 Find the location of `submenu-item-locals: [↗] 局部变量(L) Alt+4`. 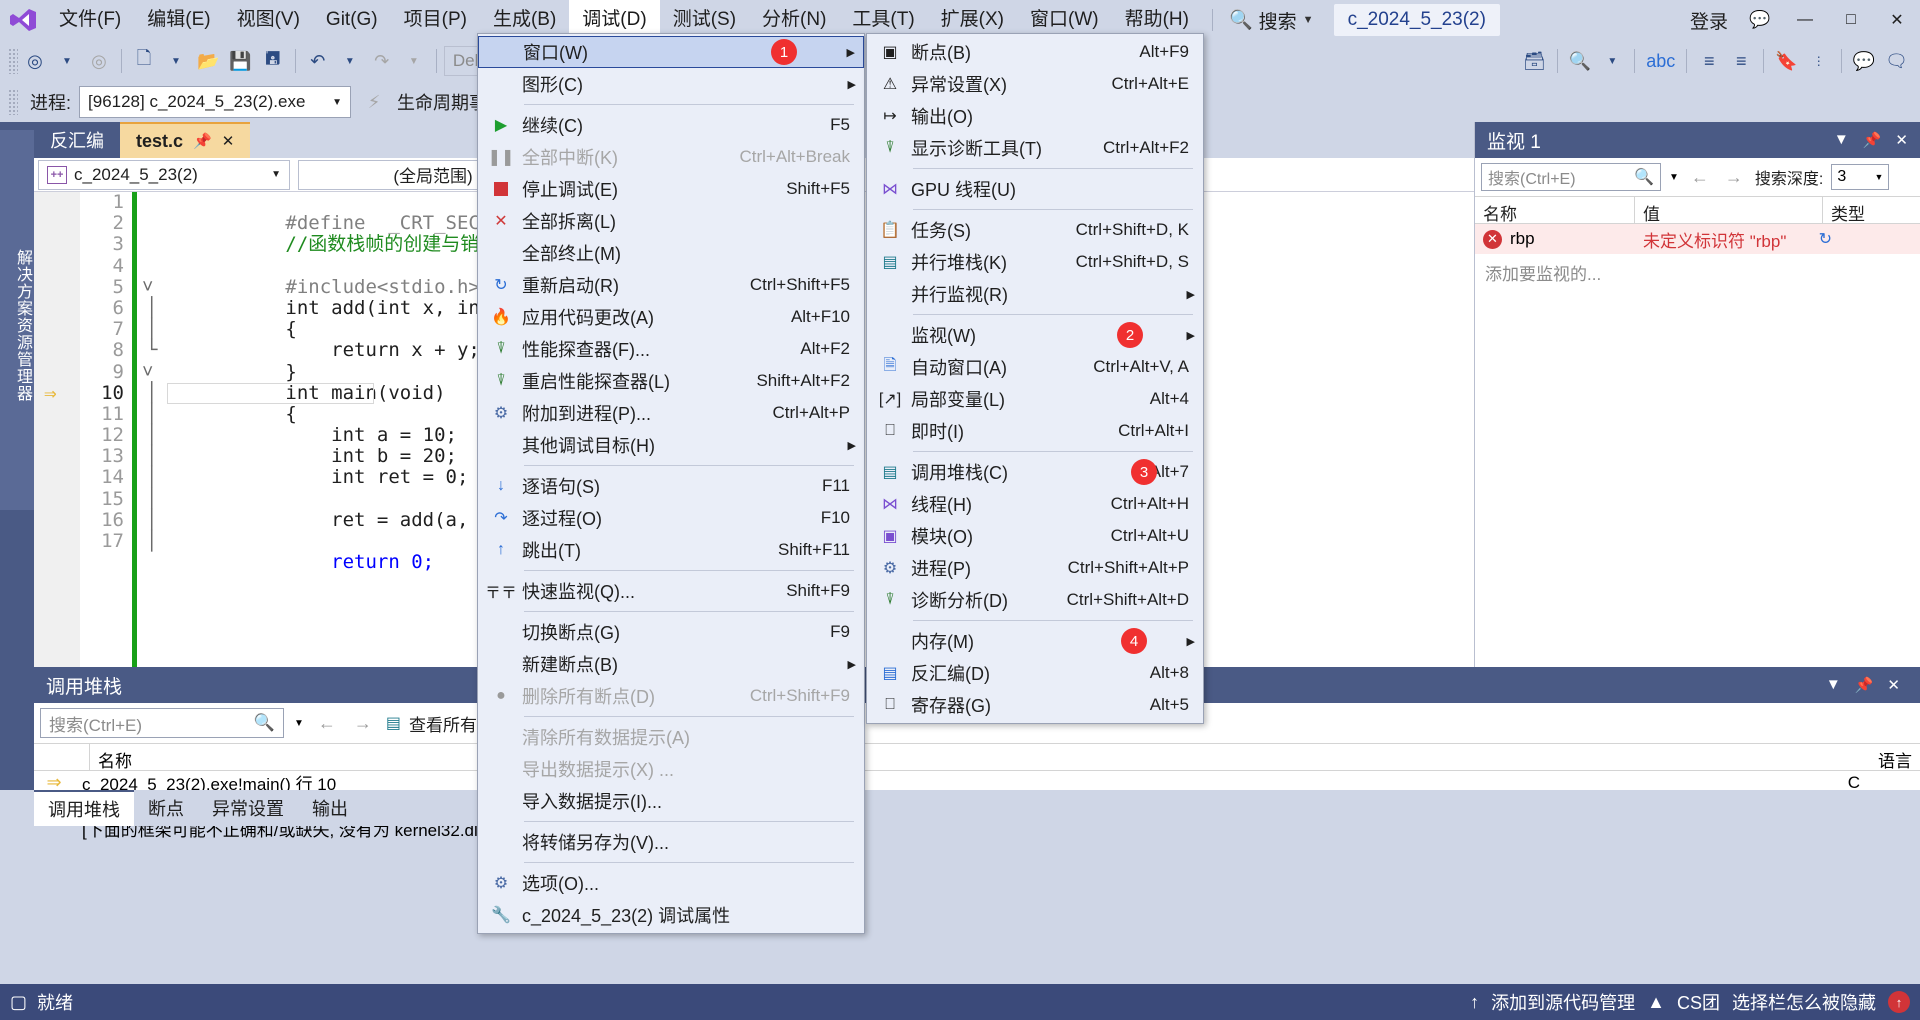

submenu-item-locals: [↗] 局部变量(L) Alt+4 is located at coordinates (1035, 399).